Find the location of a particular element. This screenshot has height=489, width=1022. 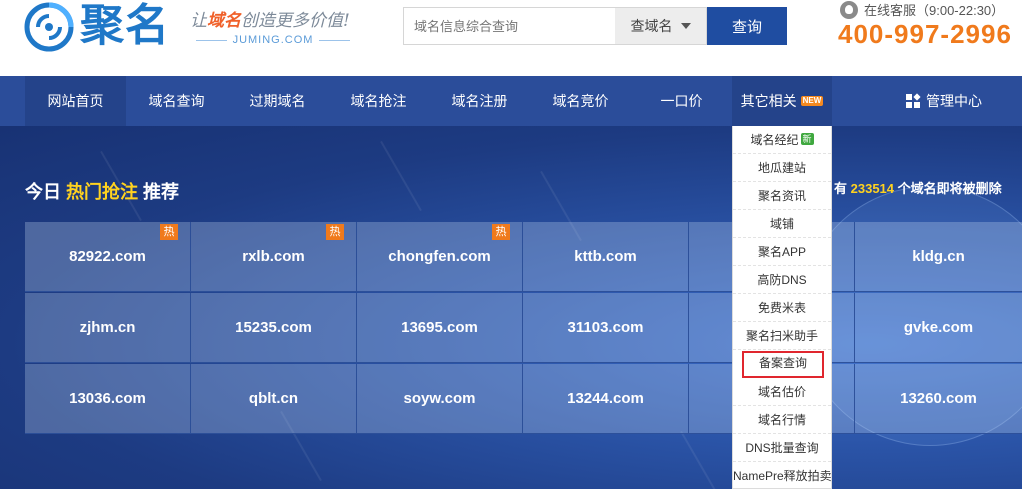

hot-recommend-title: 今日 热门抢注 推荐 is located at coordinates (102, 191).